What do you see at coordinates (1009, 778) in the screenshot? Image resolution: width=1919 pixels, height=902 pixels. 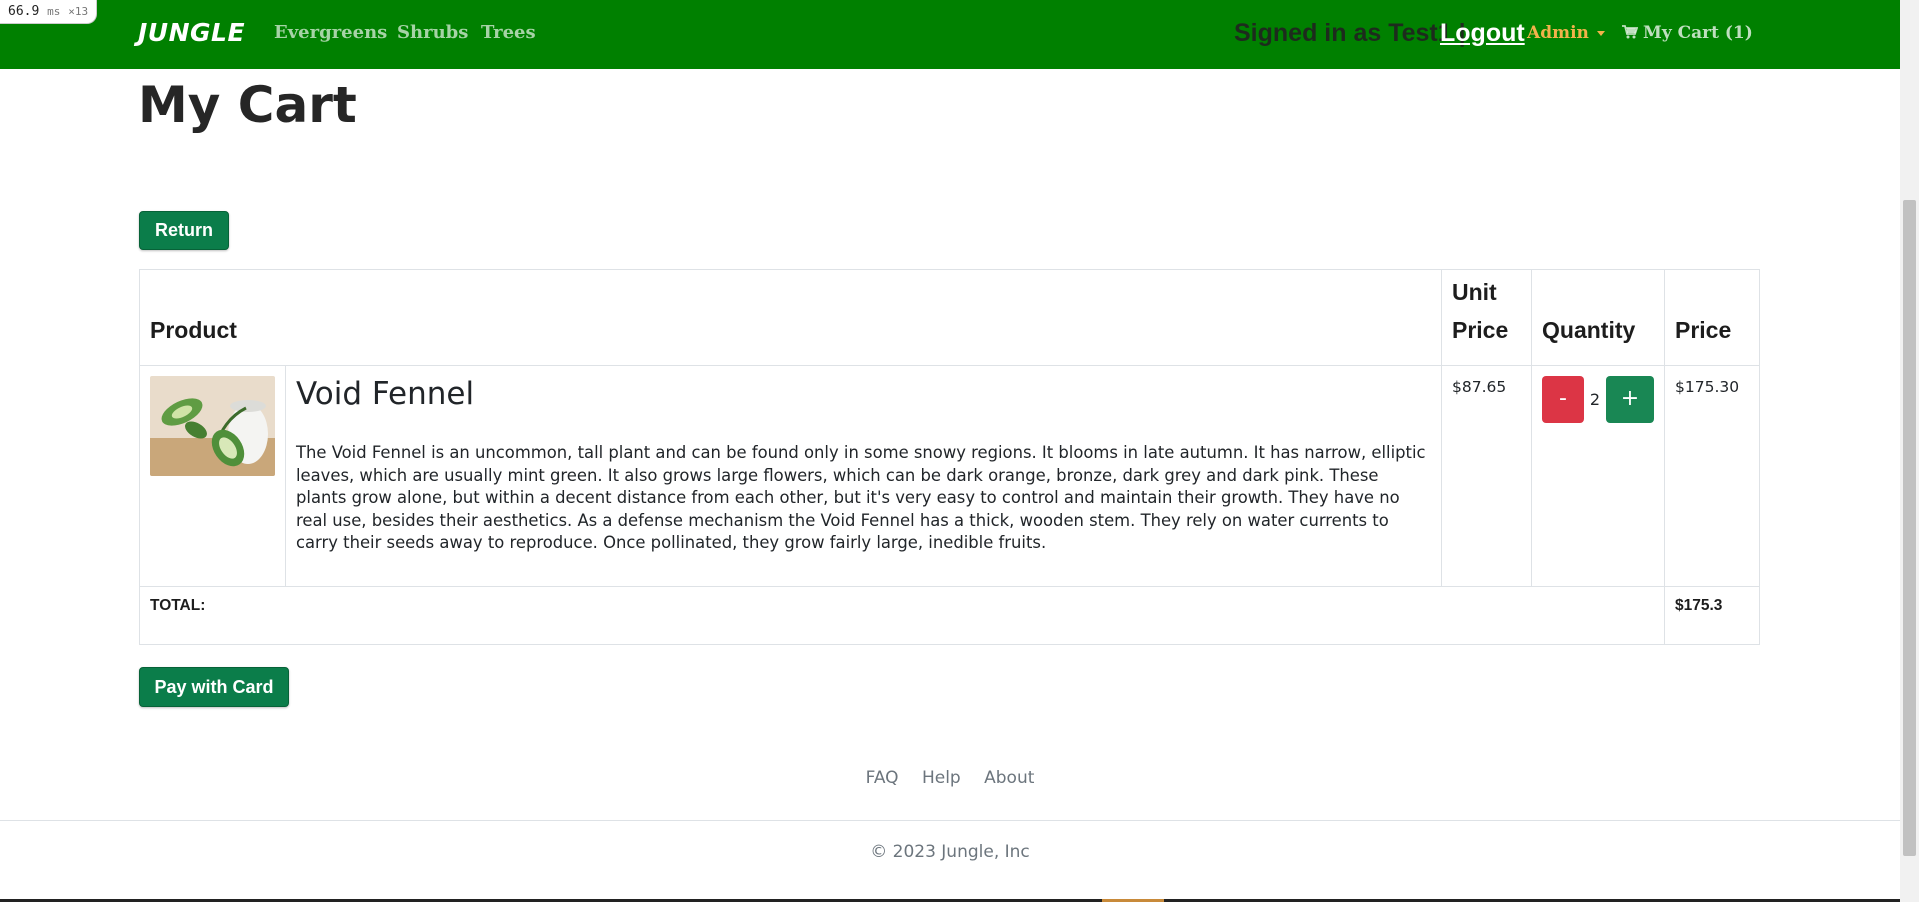 I see `footer-link-about: About` at bounding box center [1009, 778].